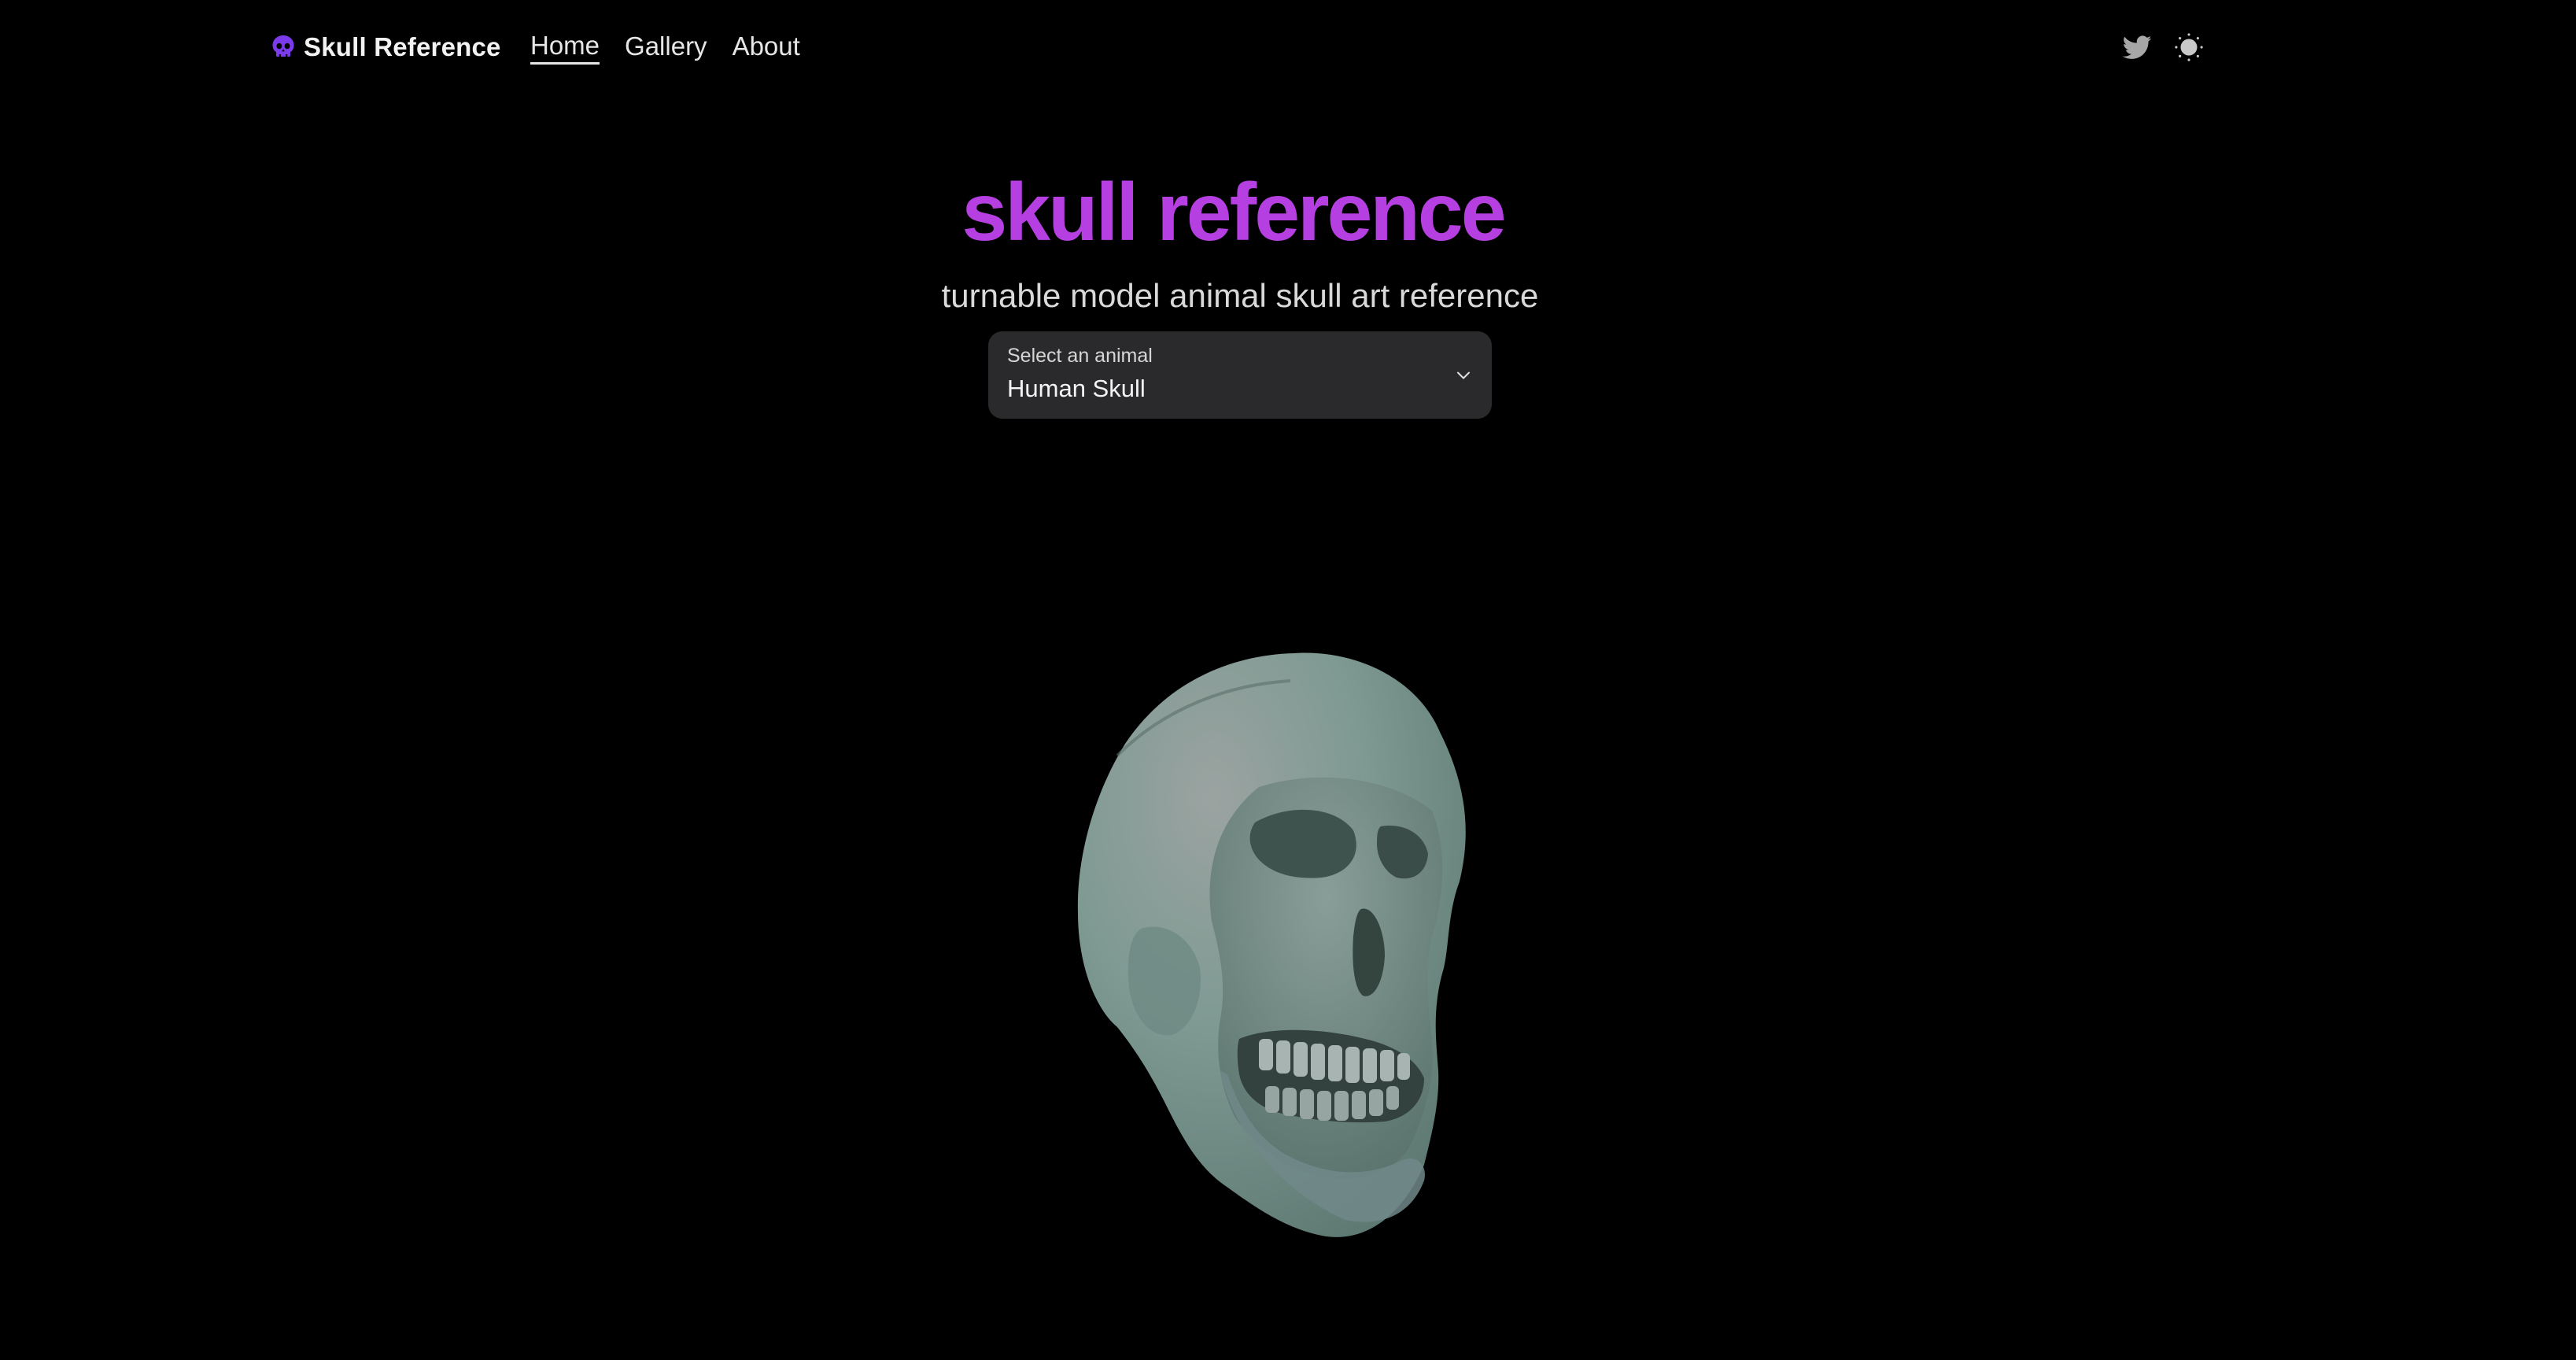 The image size is (2576, 1360). Describe the element at coordinates (1463, 375) in the screenshot. I see `chevron-down-icon` at that location.